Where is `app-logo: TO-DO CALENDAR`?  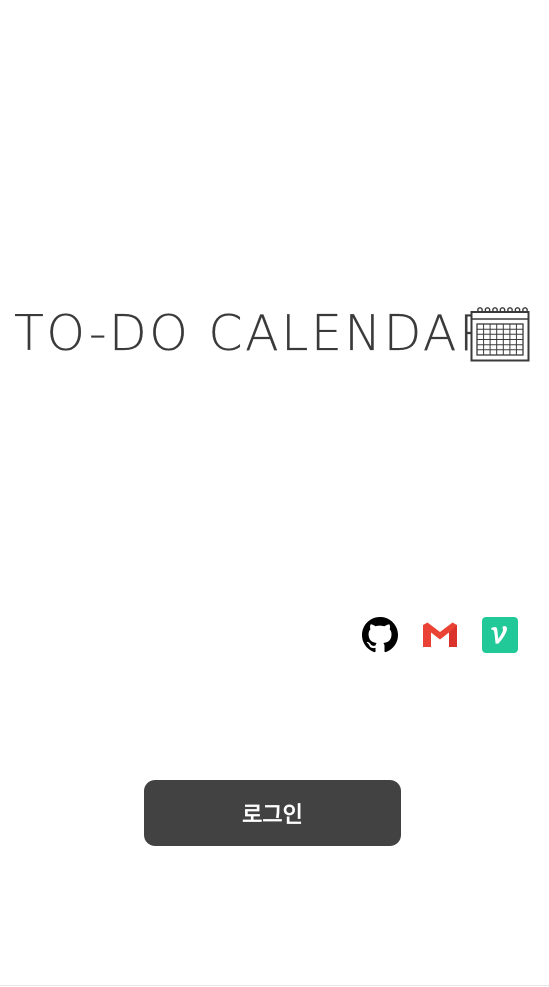 app-logo: TO-DO CALENDAR is located at coordinates (272, 334).